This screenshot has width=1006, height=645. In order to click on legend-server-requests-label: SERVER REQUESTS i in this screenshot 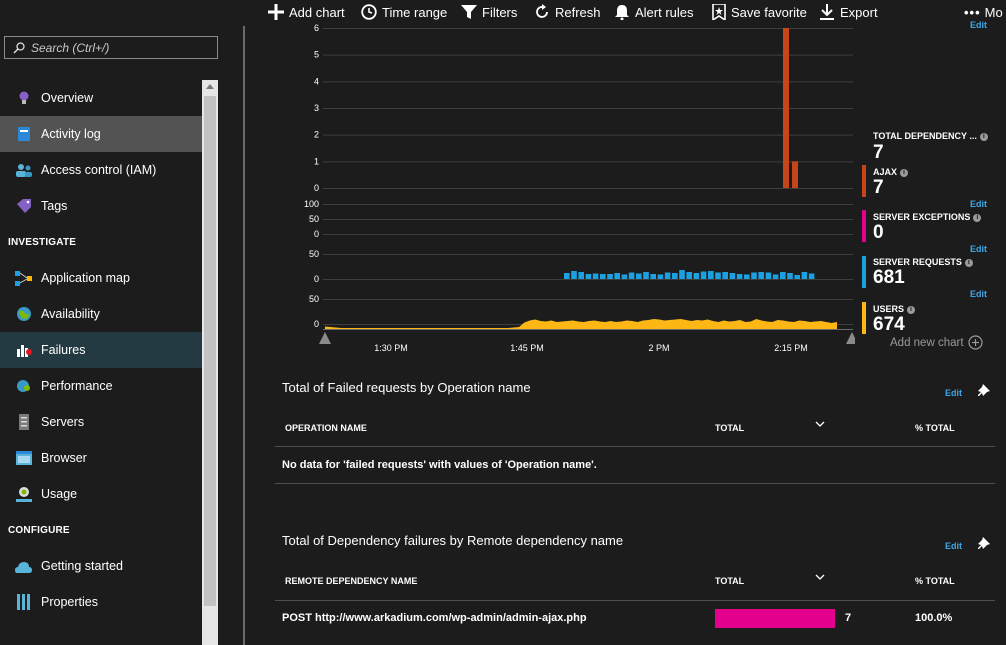, I will do `click(923, 262)`.